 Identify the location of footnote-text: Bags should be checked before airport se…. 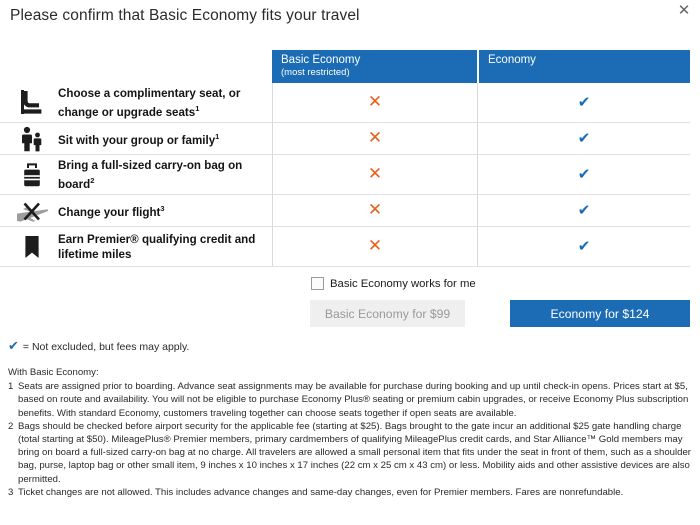
(354, 452).